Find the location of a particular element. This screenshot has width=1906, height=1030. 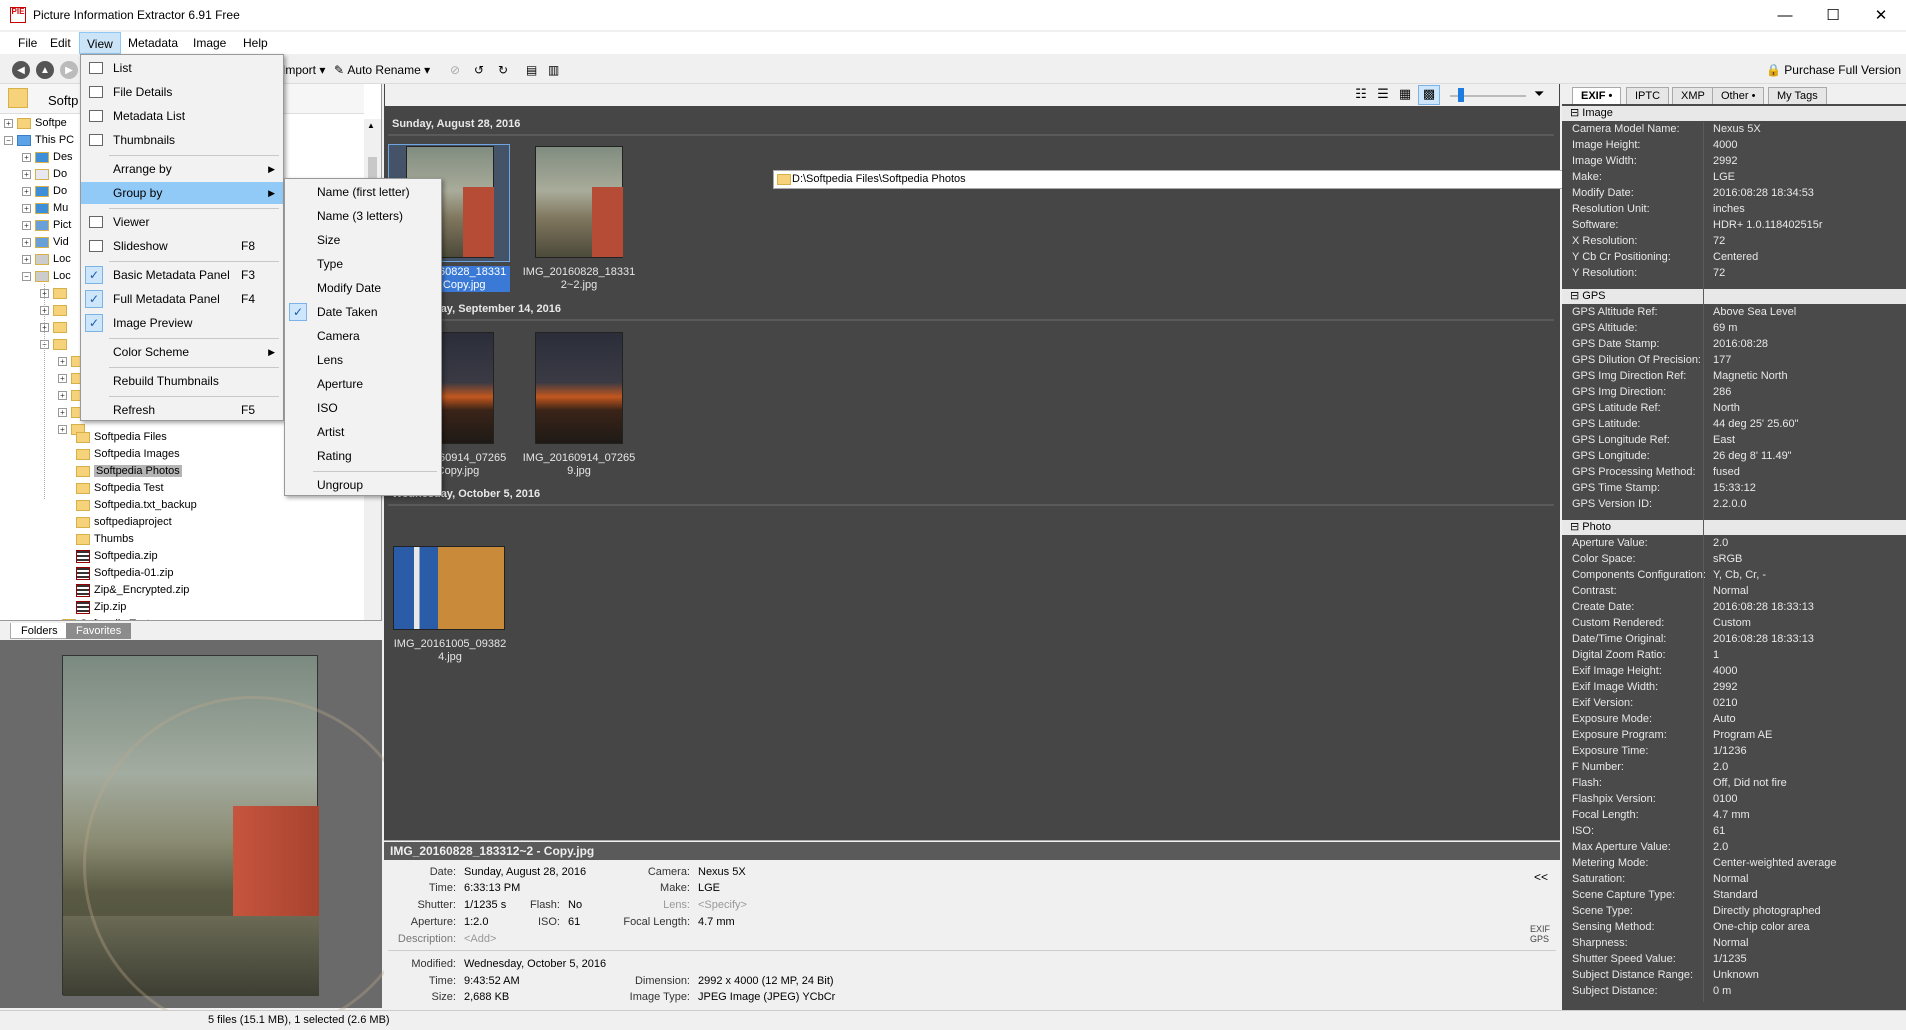

menu-item-viewer: Viewer is located at coordinates (182, 222).